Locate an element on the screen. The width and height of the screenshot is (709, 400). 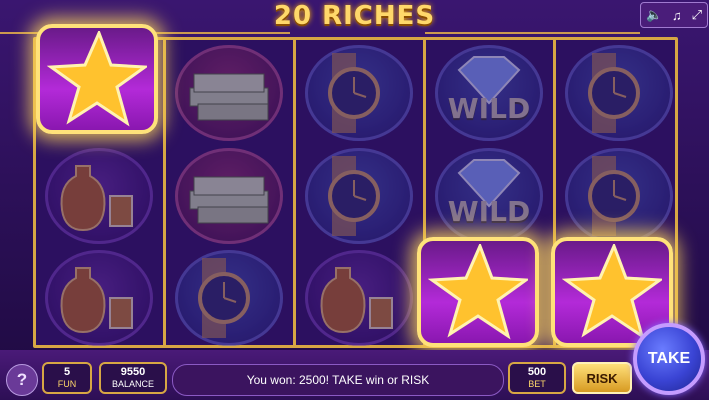
speaker-icon: 🔈 is located at coordinates (654, 15).